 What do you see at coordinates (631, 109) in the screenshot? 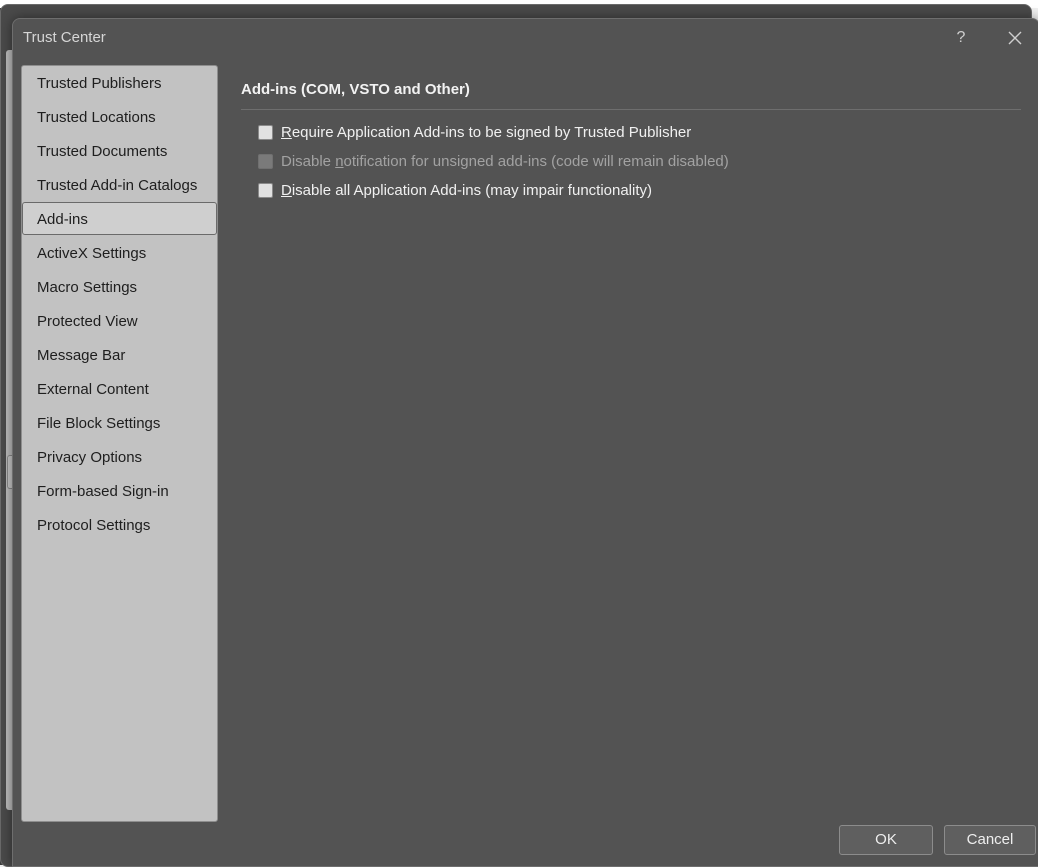
I see `section-divider` at bounding box center [631, 109].